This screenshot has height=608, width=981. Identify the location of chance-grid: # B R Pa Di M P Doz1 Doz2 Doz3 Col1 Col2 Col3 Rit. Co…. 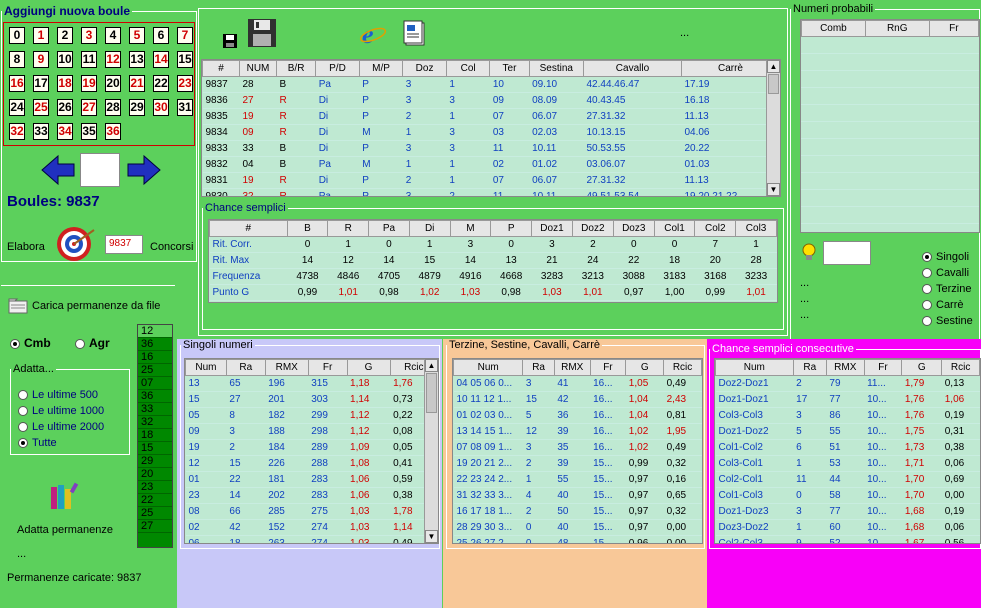
(493, 261).